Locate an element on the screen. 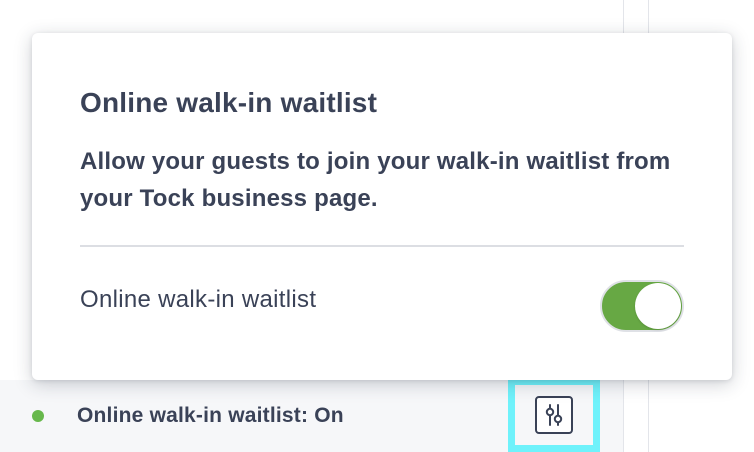 The image size is (754, 452). waitlist-toggle is located at coordinates (642, 306).